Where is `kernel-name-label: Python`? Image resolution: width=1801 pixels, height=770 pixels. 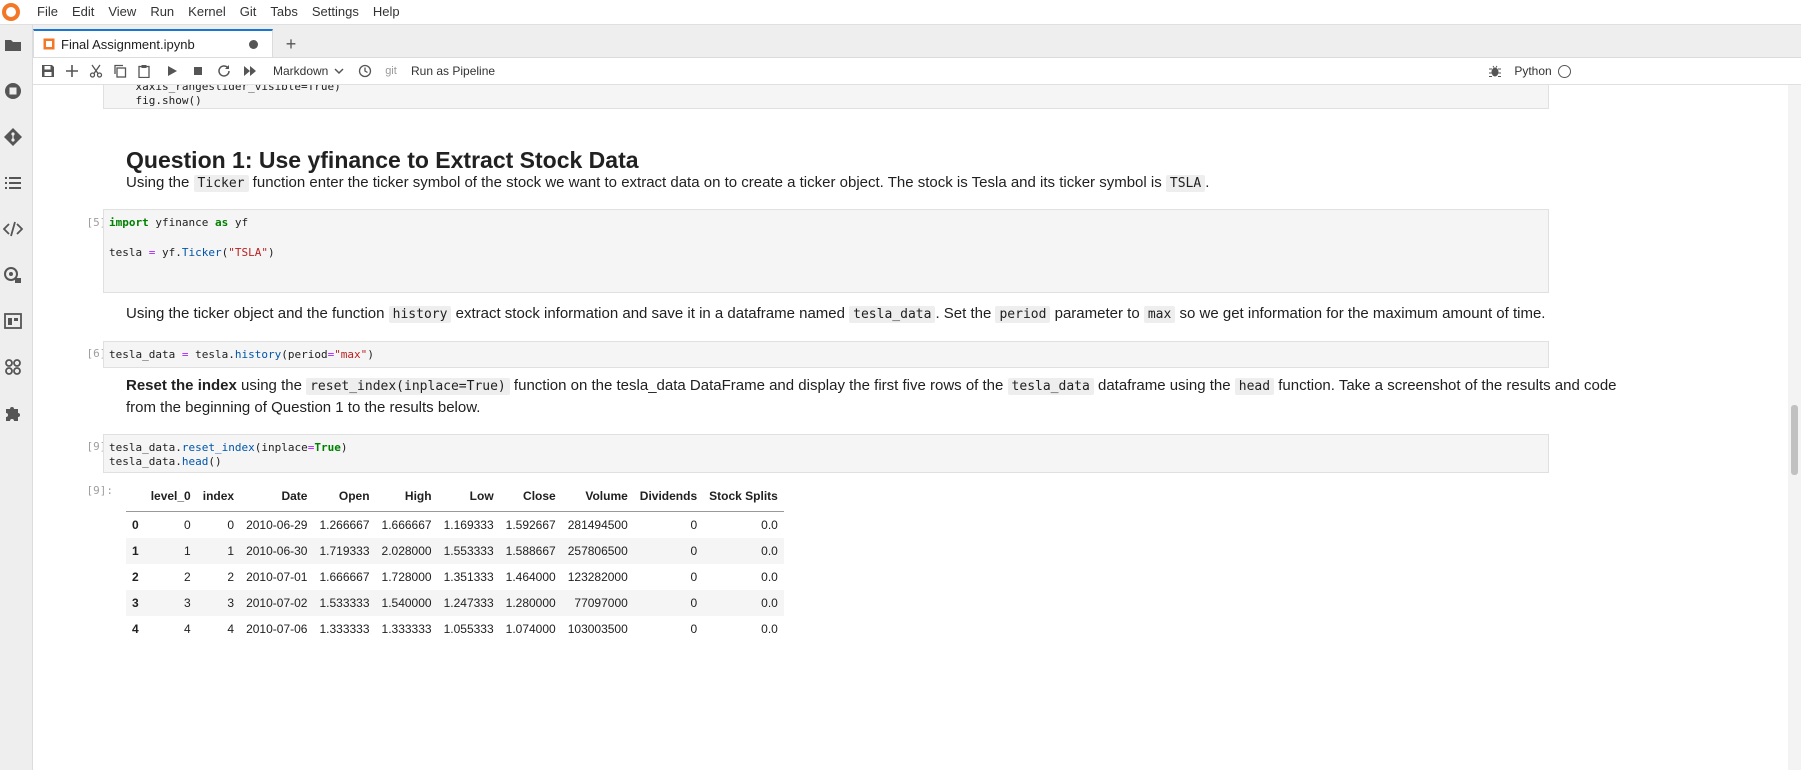
kernel-name-label: Python is located at coordinates (1533, 71).